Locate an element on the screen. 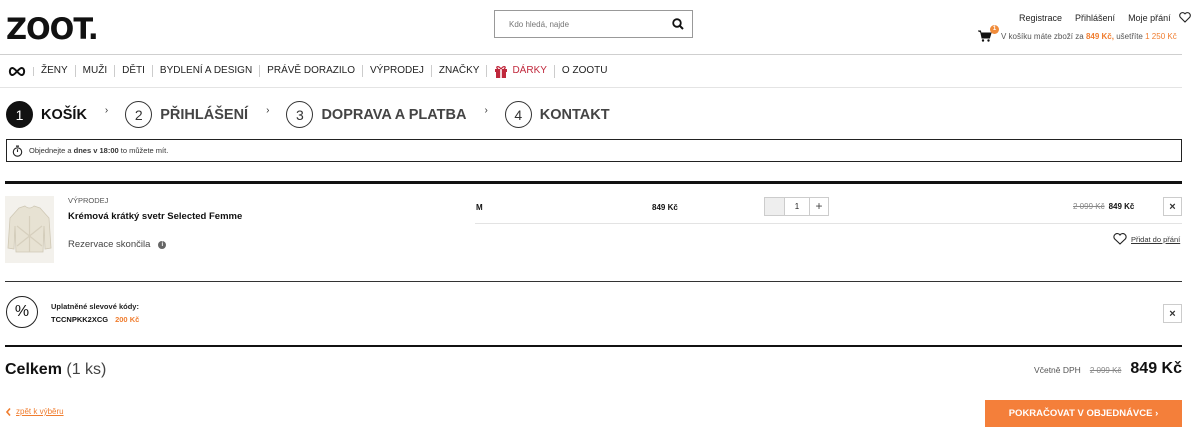  total-label: Celkem (1 ks) is located at coordinates (55, 370).